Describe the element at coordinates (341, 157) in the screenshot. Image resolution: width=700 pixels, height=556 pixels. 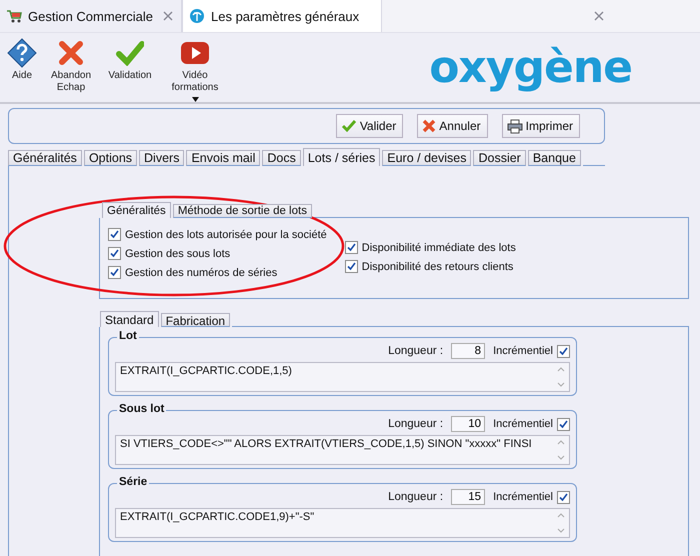
I see `tab: Lots / séries` at that location.